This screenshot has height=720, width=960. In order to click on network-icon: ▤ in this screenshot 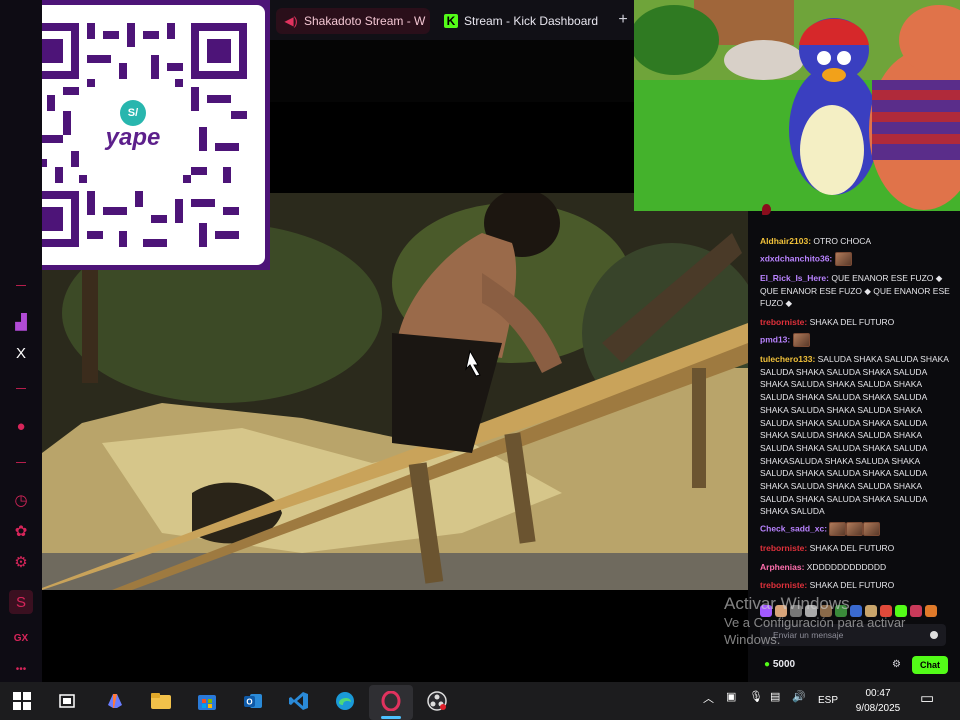, I will do `click(775, 696)`.